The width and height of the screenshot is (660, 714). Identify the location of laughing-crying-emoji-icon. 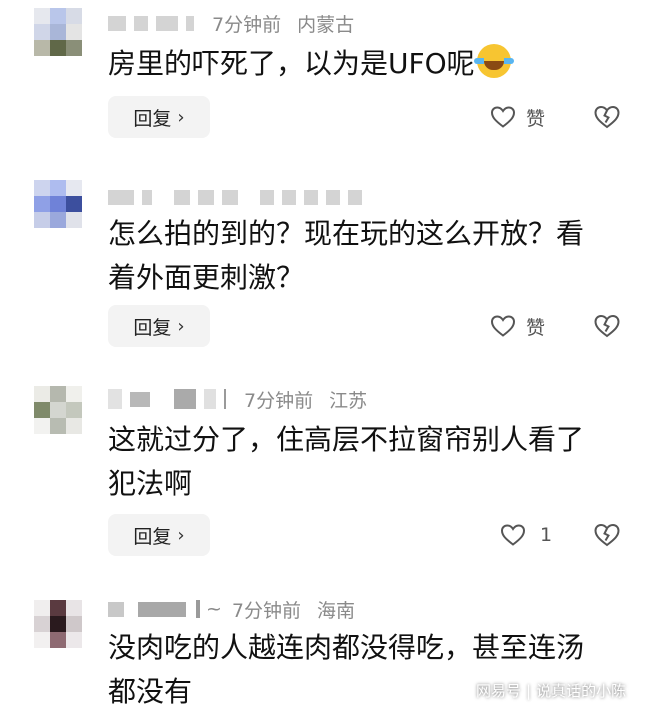
(493, 61).